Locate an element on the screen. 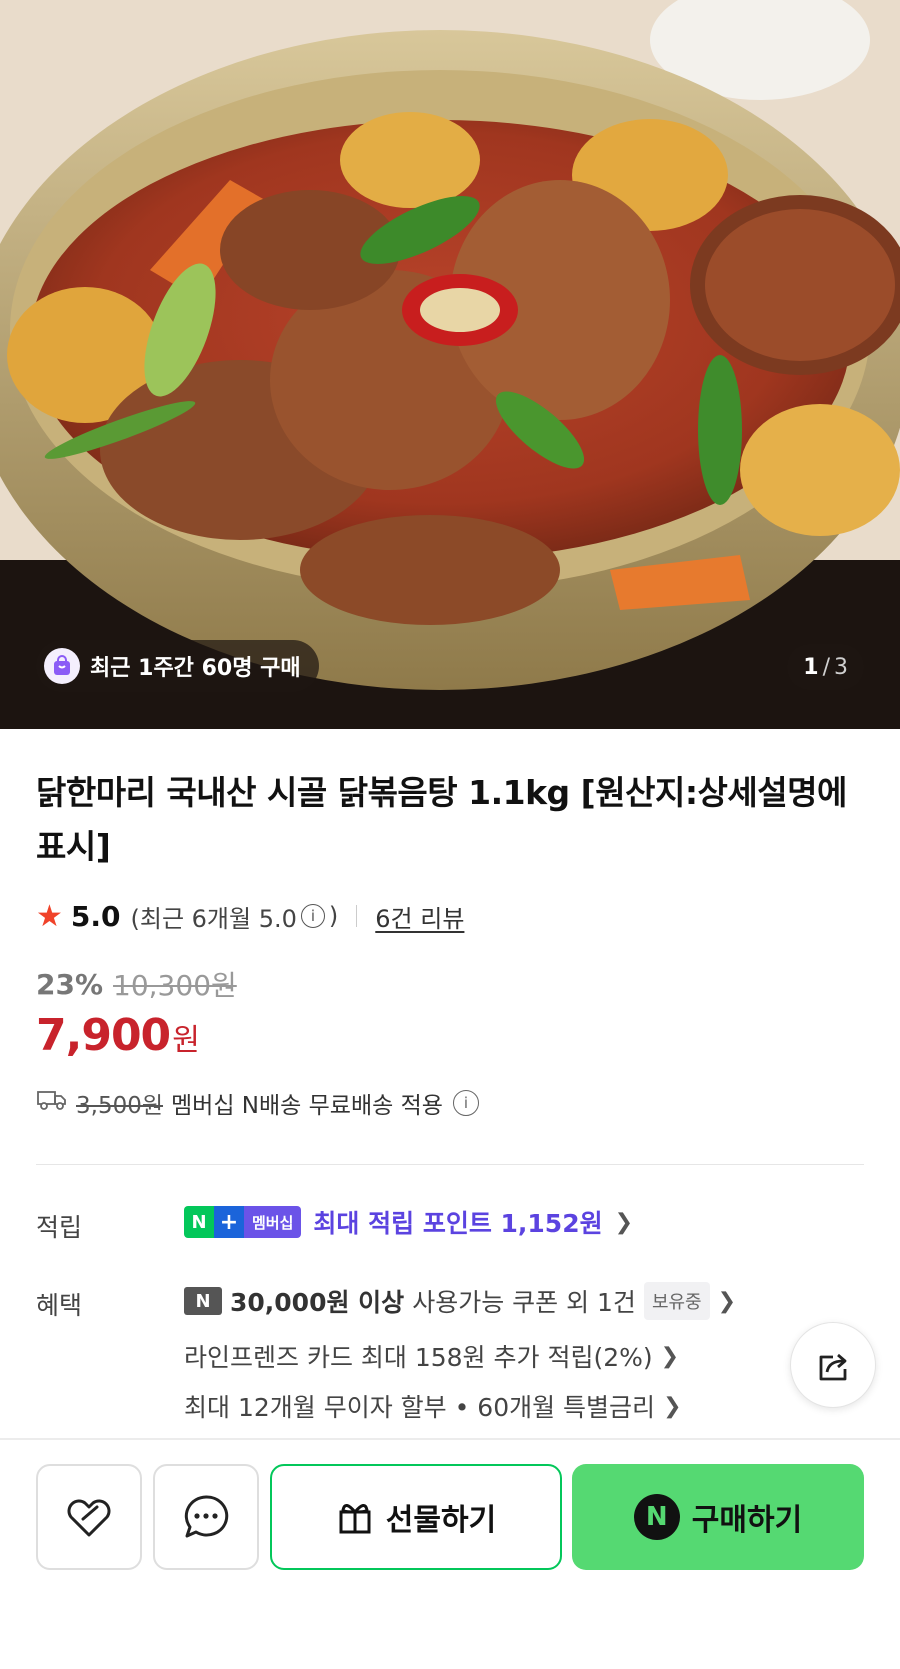  share-icon is located at coordinates (833, 1367).